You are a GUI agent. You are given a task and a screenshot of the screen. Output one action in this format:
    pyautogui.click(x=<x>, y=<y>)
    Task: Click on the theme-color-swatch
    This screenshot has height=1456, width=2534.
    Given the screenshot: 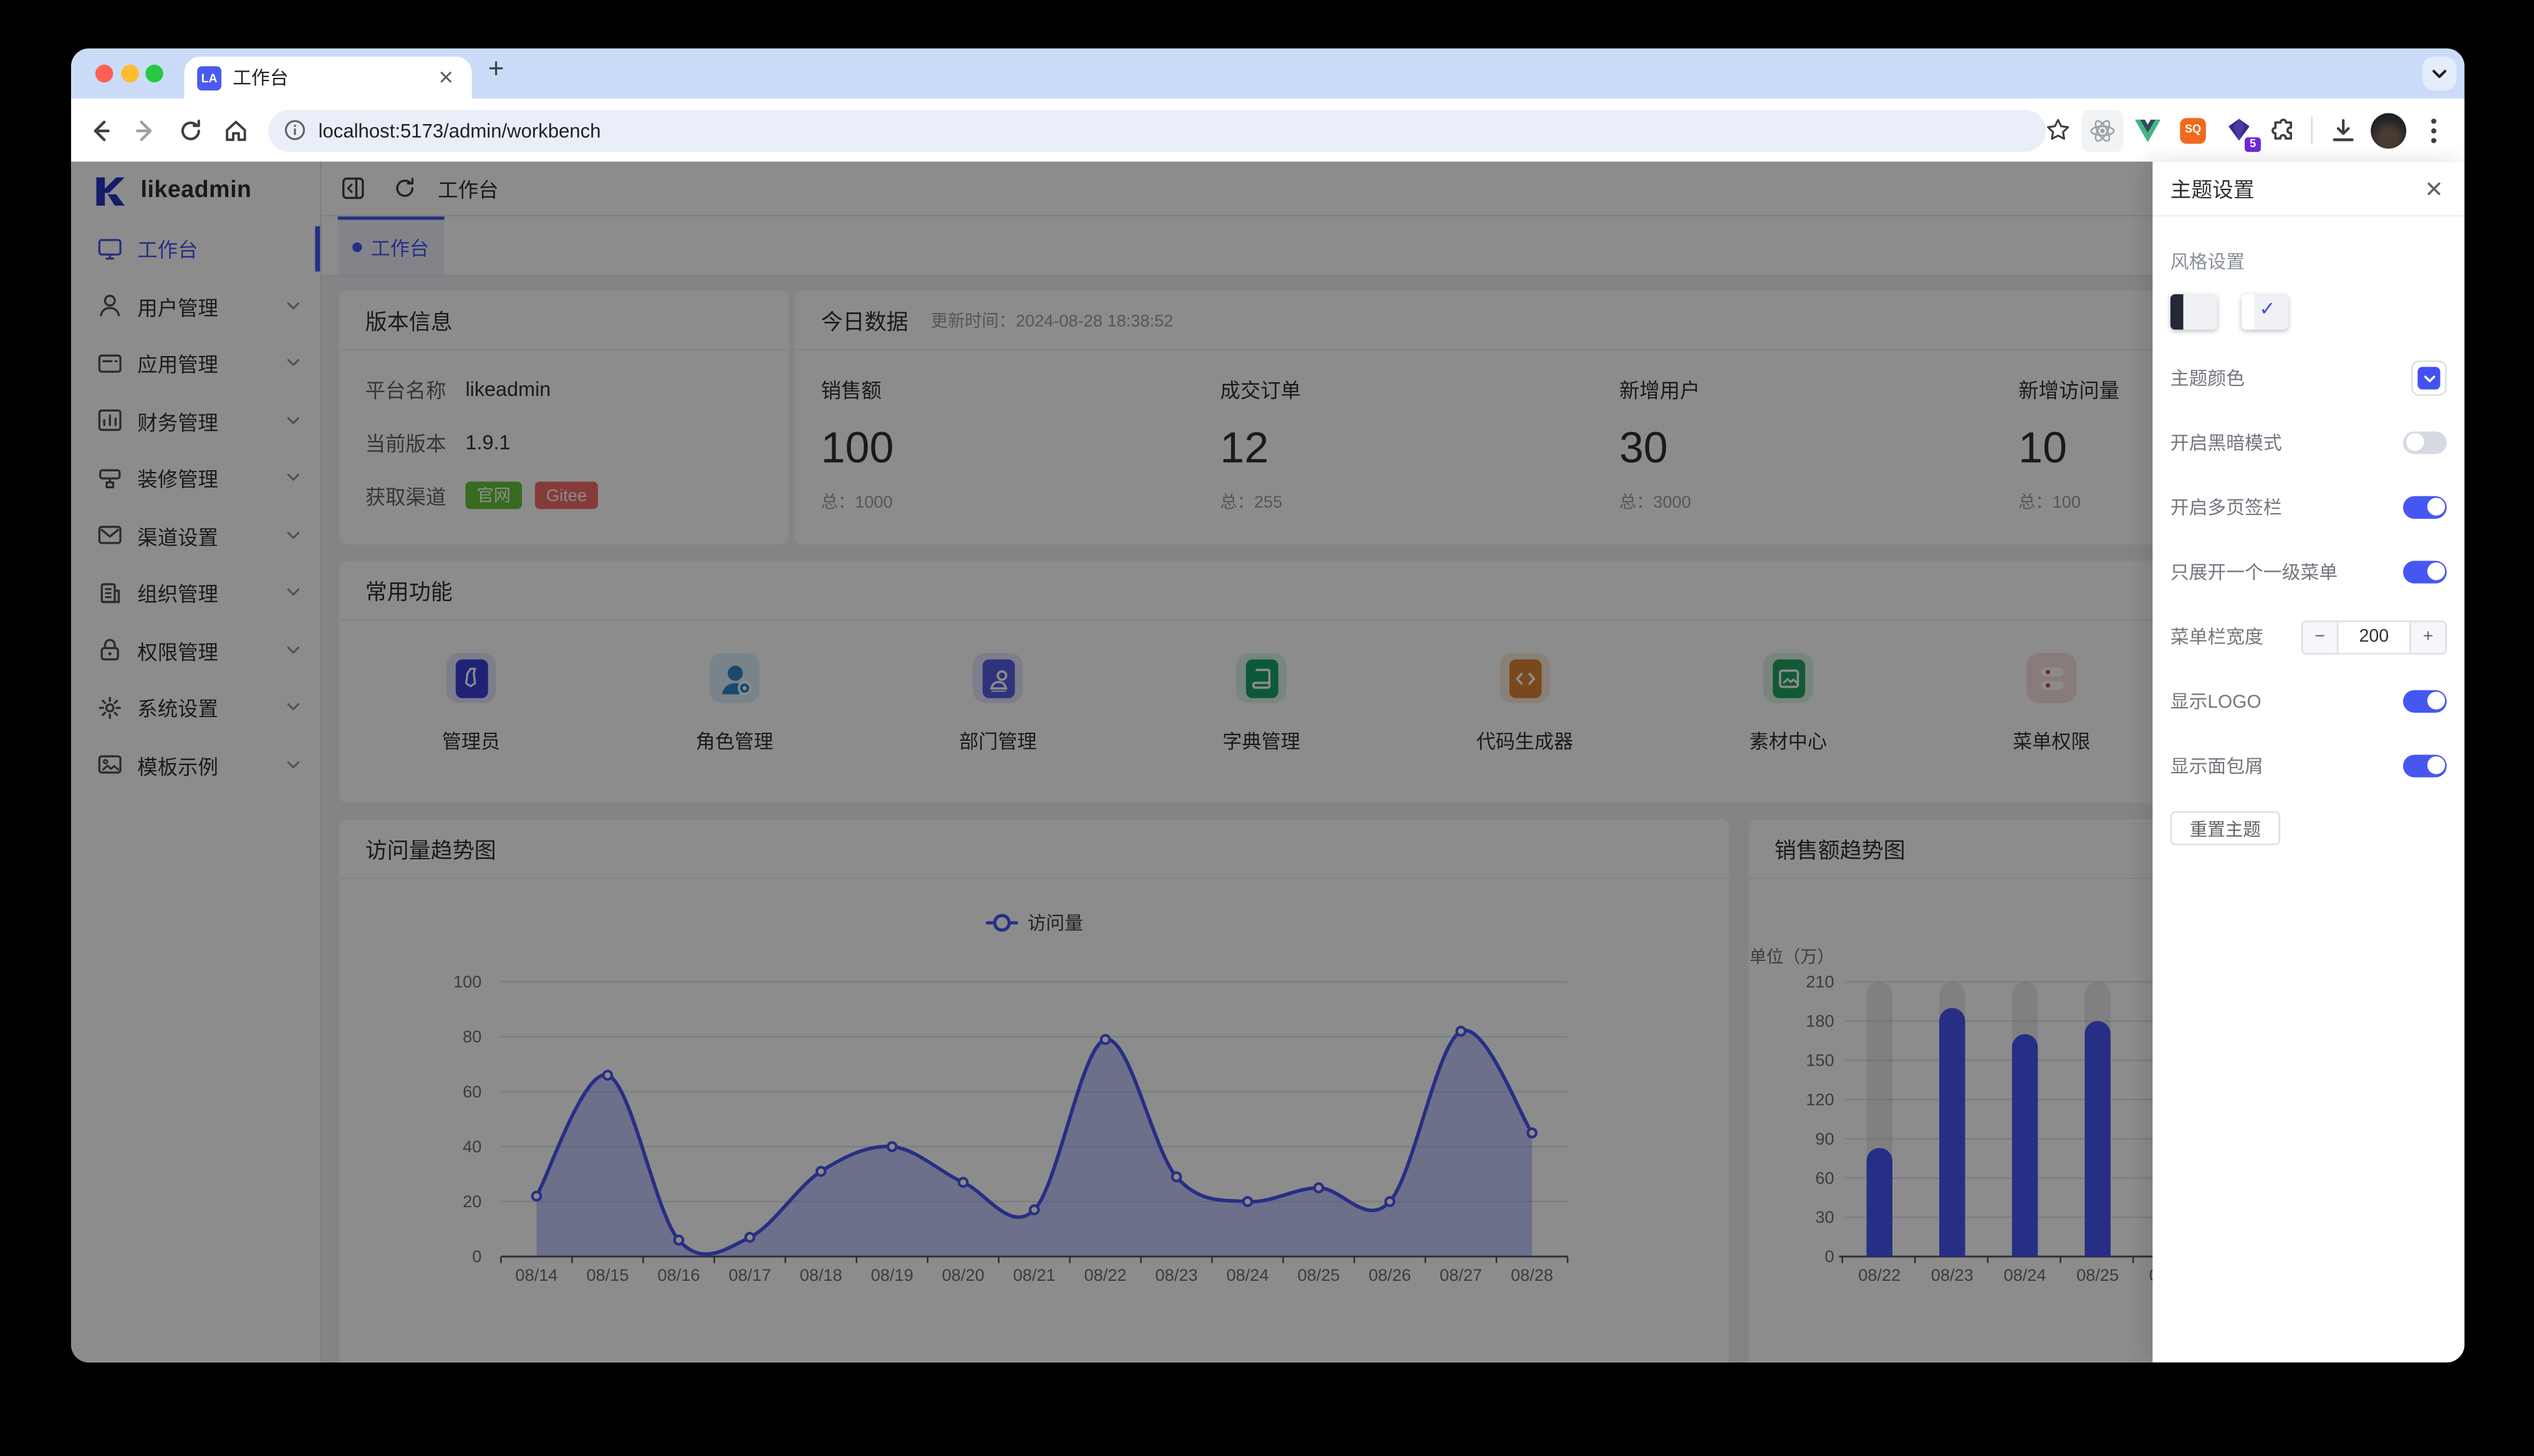 What is the action you would take?
    pyautogui.click(x=2428, y=379)
    